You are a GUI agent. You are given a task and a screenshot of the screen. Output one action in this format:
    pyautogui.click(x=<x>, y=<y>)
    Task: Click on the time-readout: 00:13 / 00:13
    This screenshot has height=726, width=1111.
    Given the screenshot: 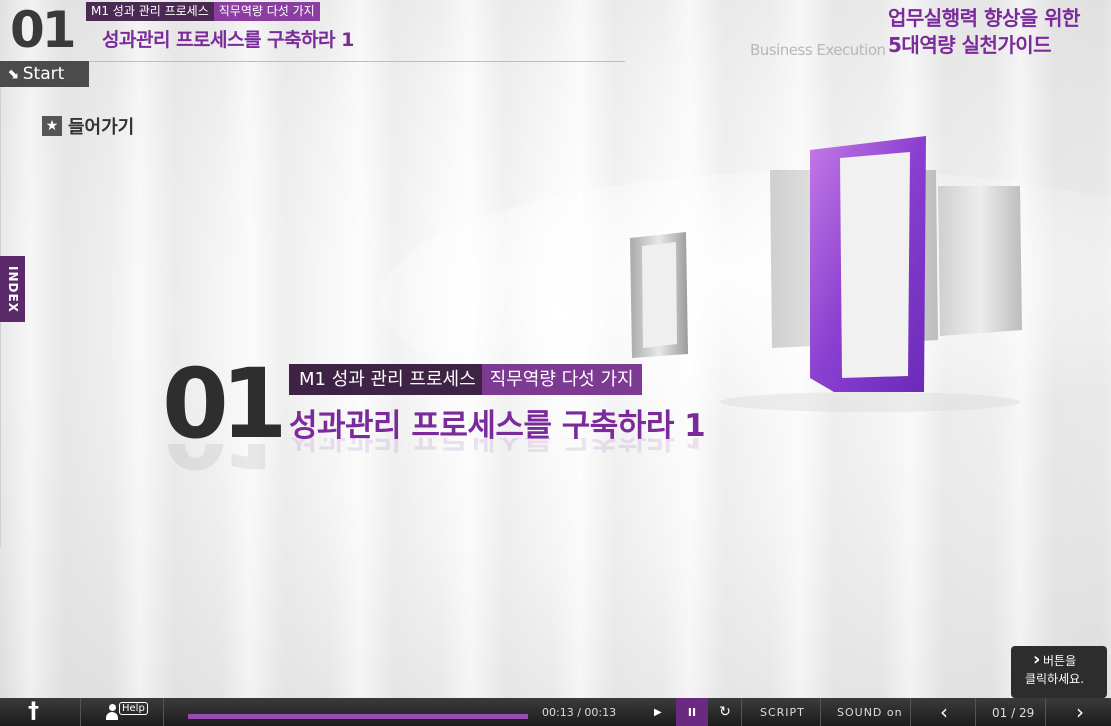 What is the action you would take?
    pyautogui.click(x=579, y=712)
    